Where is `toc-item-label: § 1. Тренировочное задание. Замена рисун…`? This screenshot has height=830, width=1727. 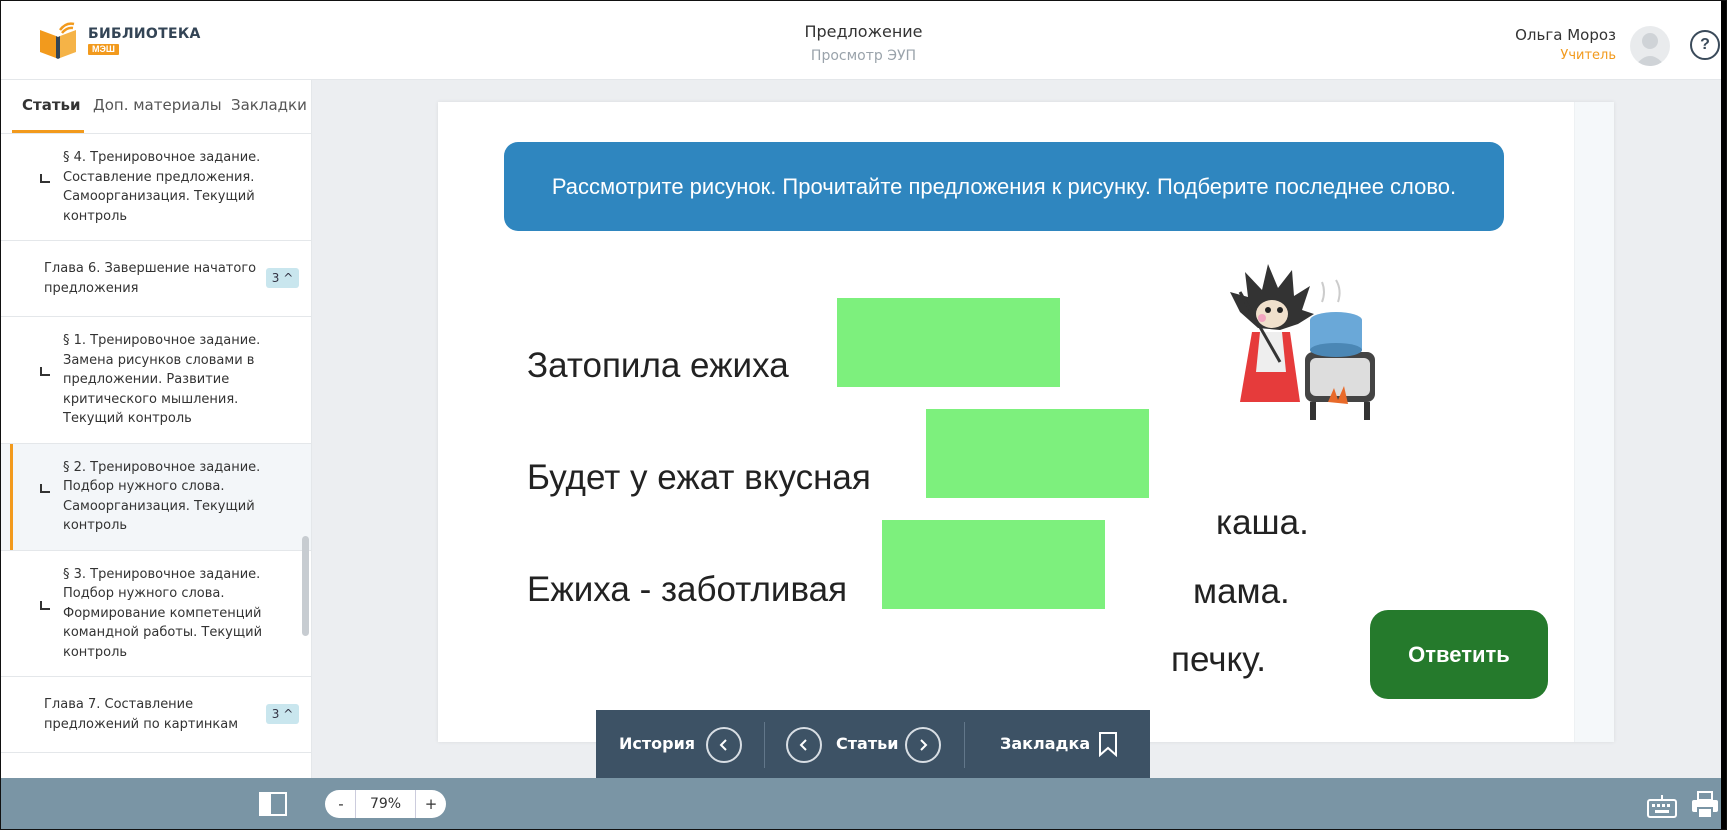
toc-item-label: § 1. Тренировочное задание. Замена рисун… is located at coordinates (162, 379).